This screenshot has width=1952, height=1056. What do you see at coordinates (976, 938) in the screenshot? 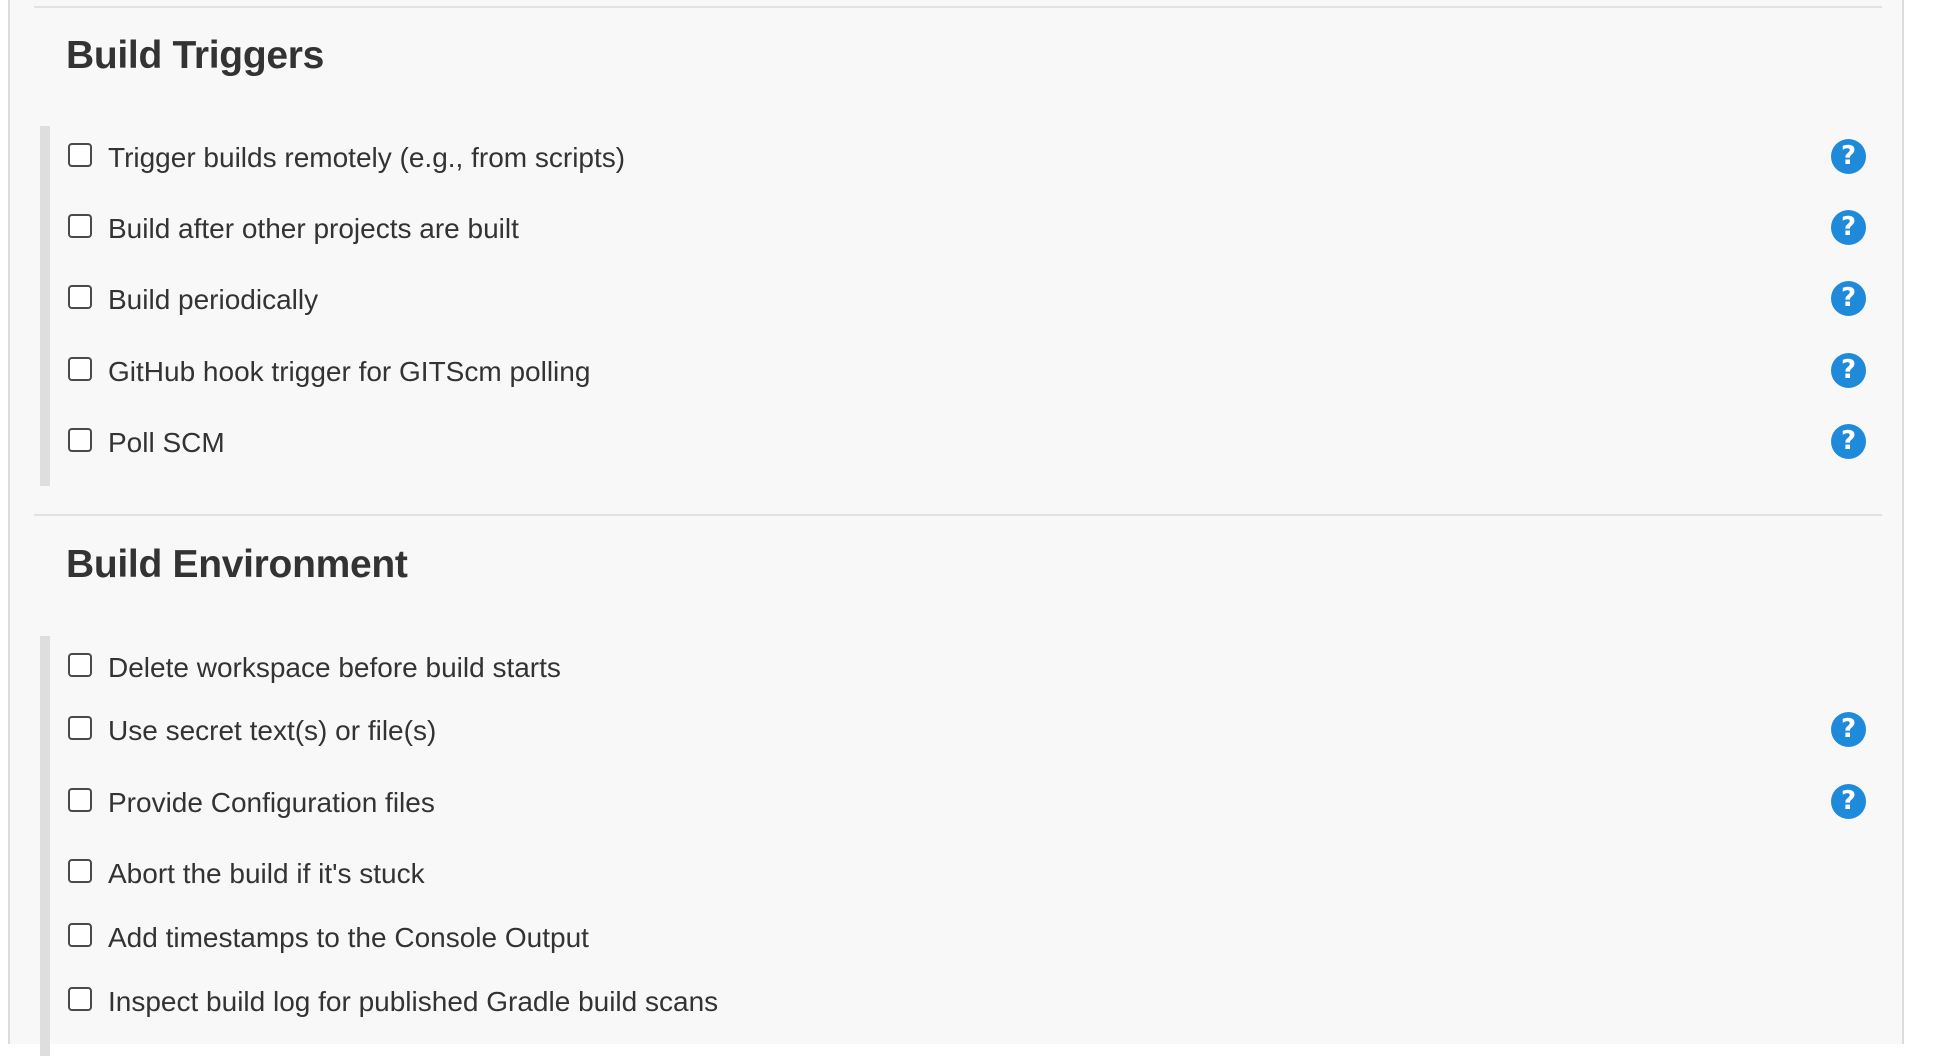
I see `timestamps-row: Add timestamps to the Console Output` at bounding box center [976, 938].